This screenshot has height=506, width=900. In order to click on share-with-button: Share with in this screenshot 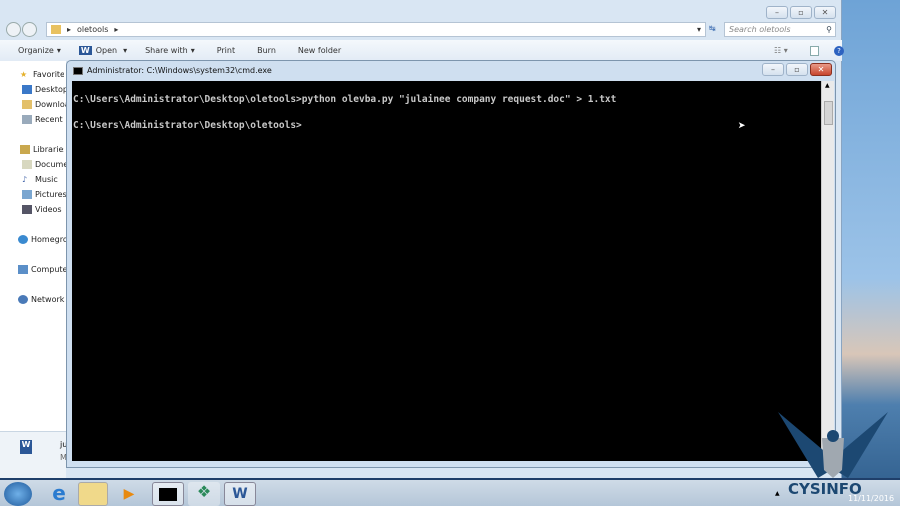, I will do `click(166, 50)`.